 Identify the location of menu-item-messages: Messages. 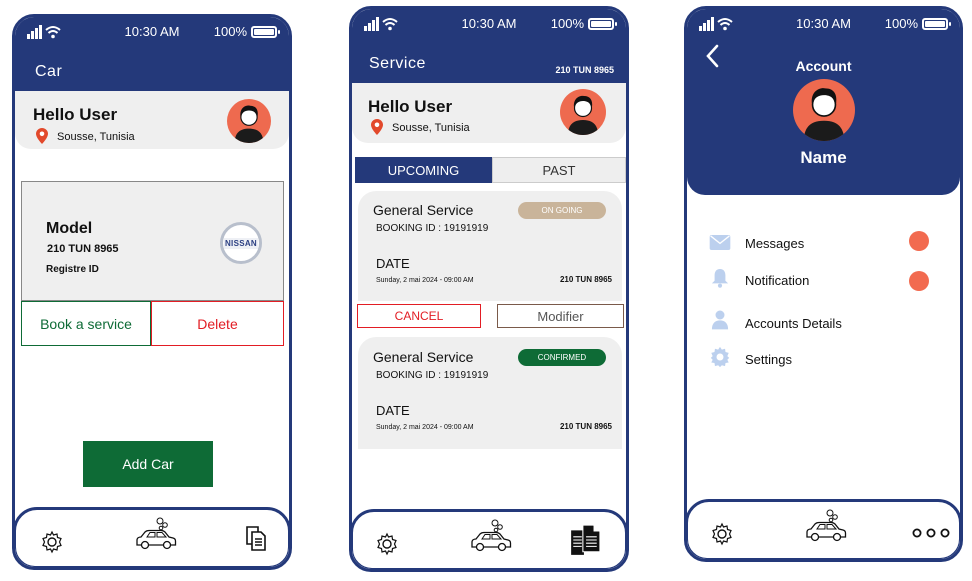
(827, 242).